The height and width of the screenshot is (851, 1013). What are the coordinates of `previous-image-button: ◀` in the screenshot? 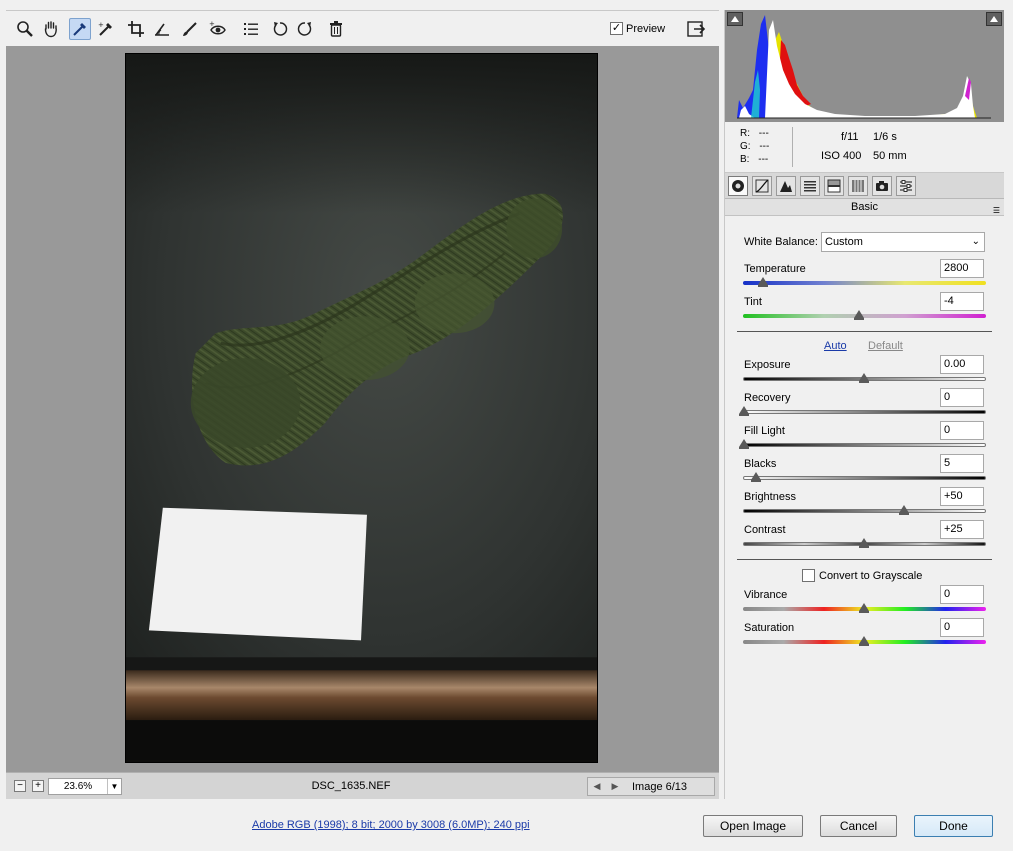 It's located at (597, 786).